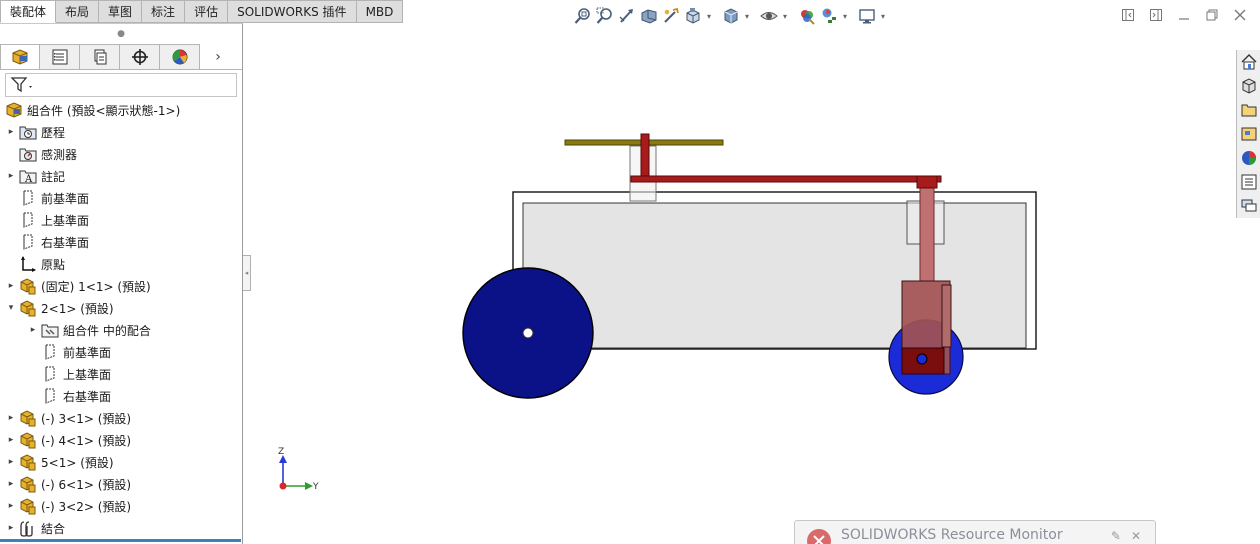  What do you see at coordinates (164, 11) in the screenshot?
I see `tab-3: 标注` at bounding box center [164, 11].